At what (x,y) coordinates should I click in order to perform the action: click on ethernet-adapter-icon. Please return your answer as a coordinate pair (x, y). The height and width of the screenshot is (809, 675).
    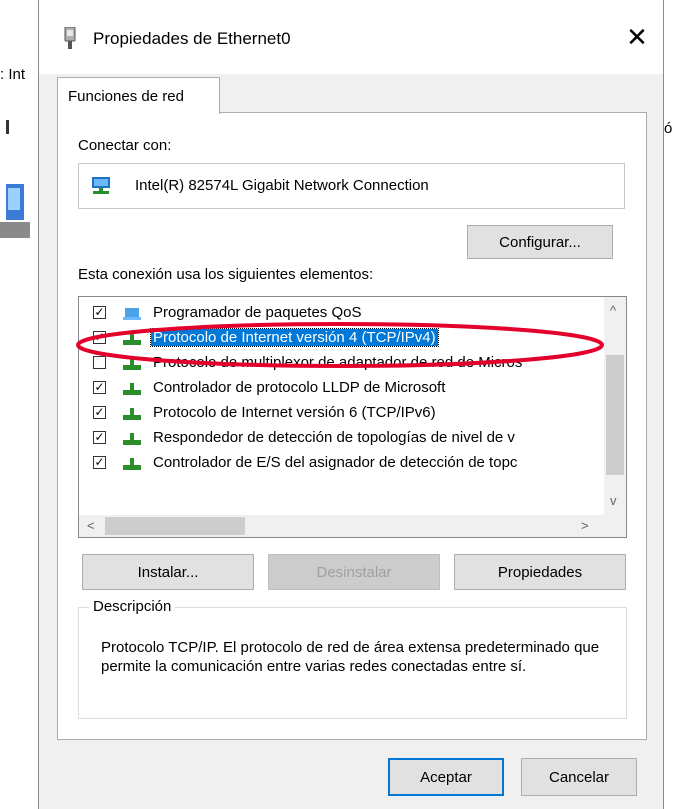
    Looking at the image, I should click on (70, 38).